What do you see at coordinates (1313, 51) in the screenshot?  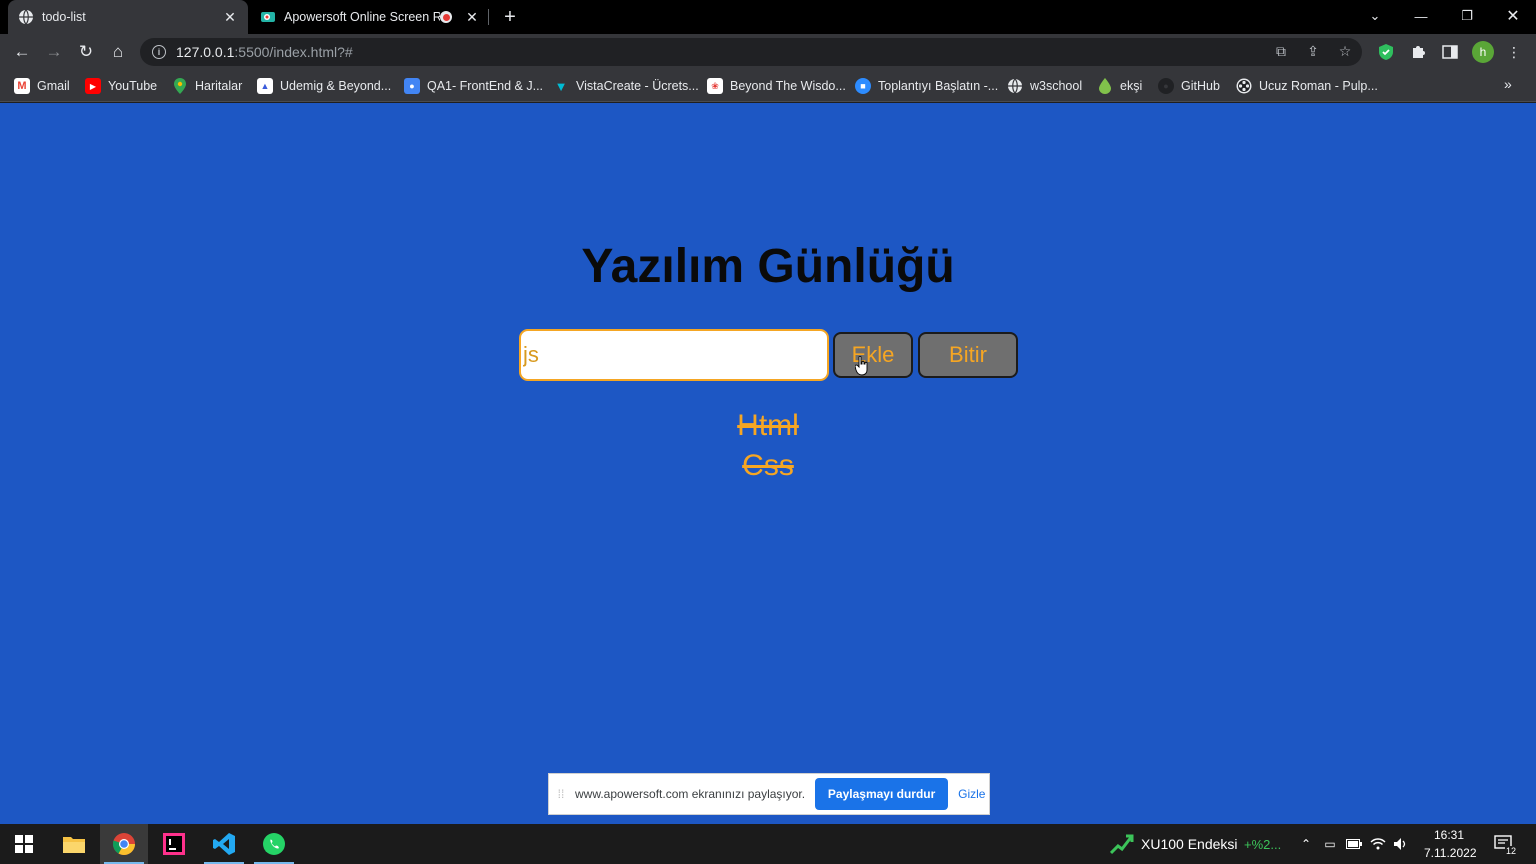 I see `share-icon: ⇪` at bounding box center [1313, 51].